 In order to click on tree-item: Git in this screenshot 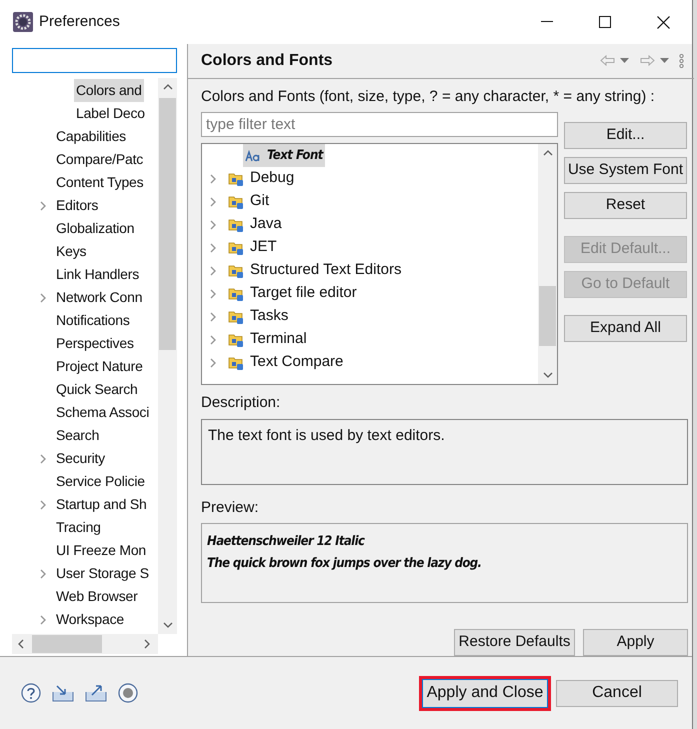, I will do `click(249, 201)`.